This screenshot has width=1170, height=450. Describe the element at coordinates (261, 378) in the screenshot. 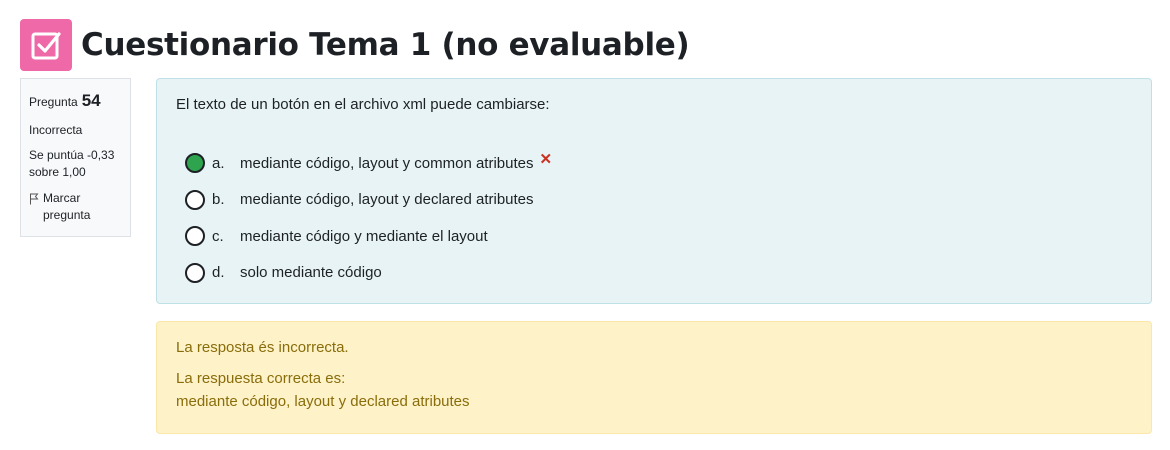

I see `correct-answer-label: La respuesta correcta es:` at that location.